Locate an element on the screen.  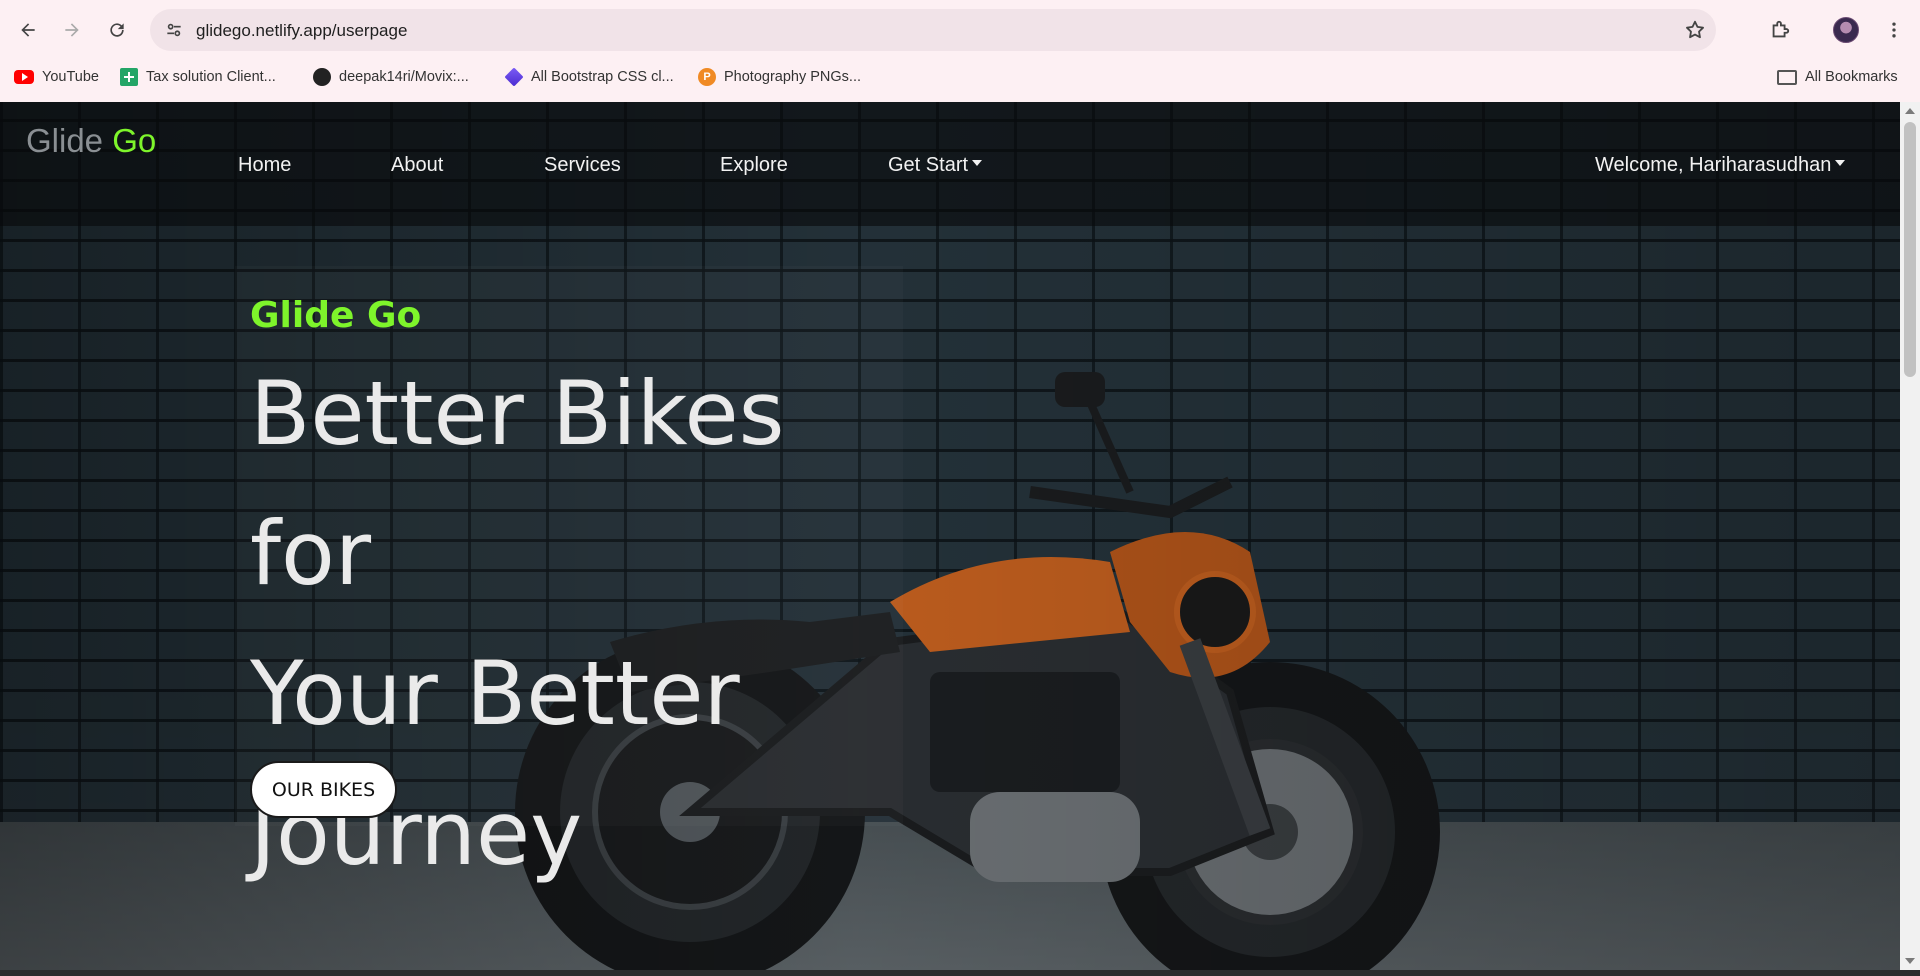
bookmark-youtube: YouTube is located at coordinates (56, 77).